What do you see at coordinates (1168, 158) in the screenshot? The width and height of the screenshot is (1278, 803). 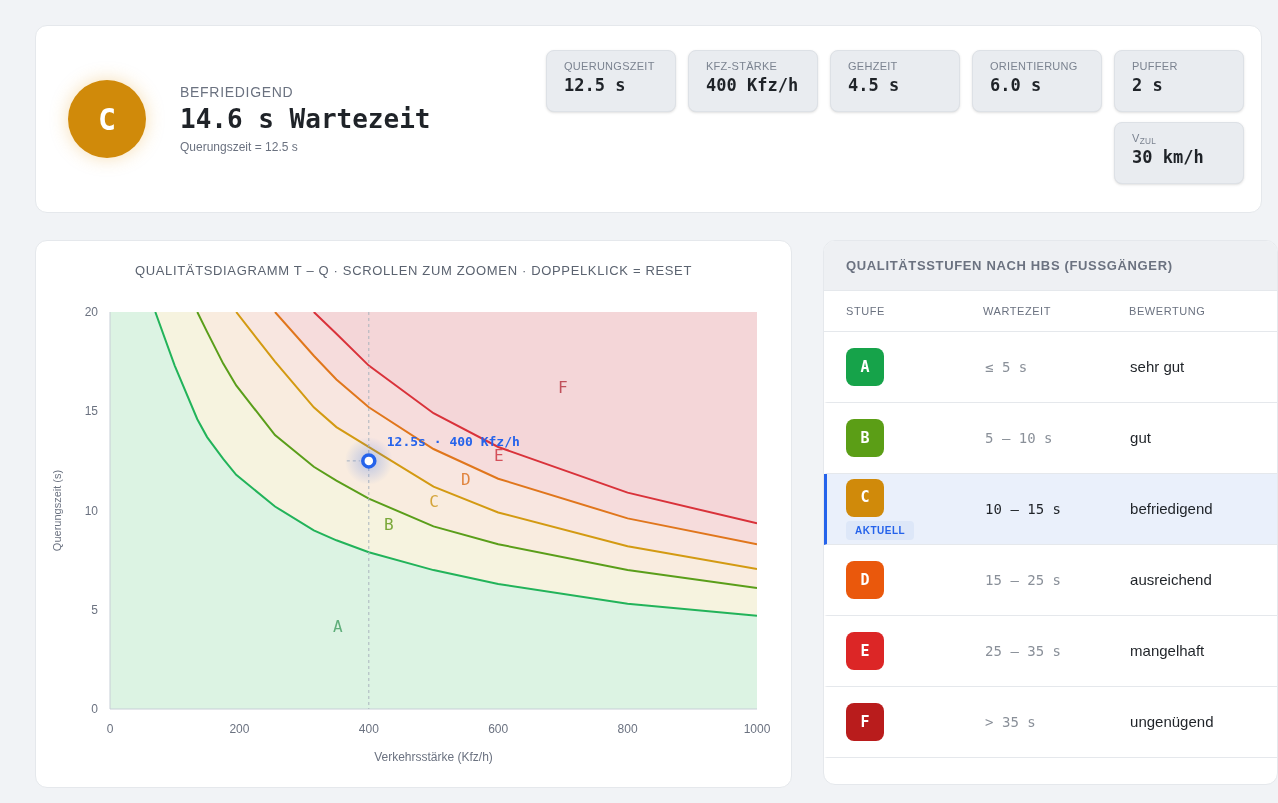 I see `stat-value: 30 km/h` at bounding box center [1168, 158].